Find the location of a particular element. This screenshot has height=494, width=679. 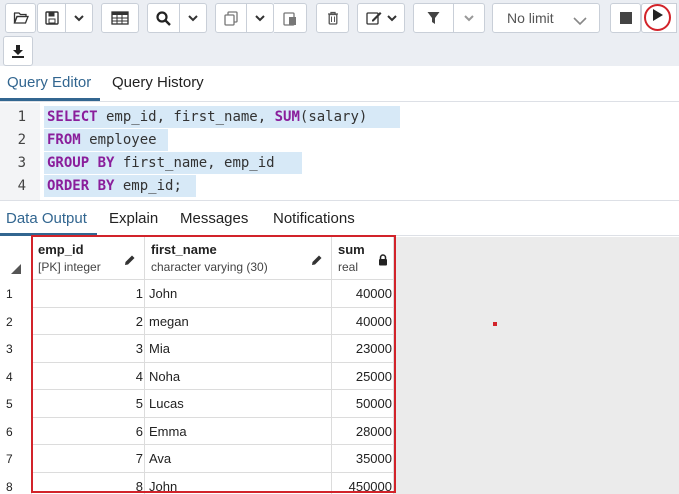

paste-button is located at coordinates (290, 18).